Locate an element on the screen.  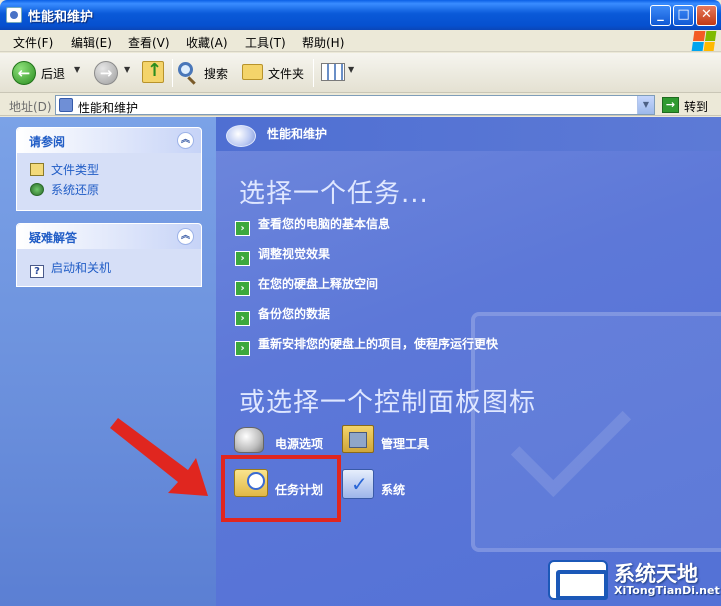
address-bar: 地址(D) 性能和维护 ▼ → 转到 is located at coordinates (360, 105).